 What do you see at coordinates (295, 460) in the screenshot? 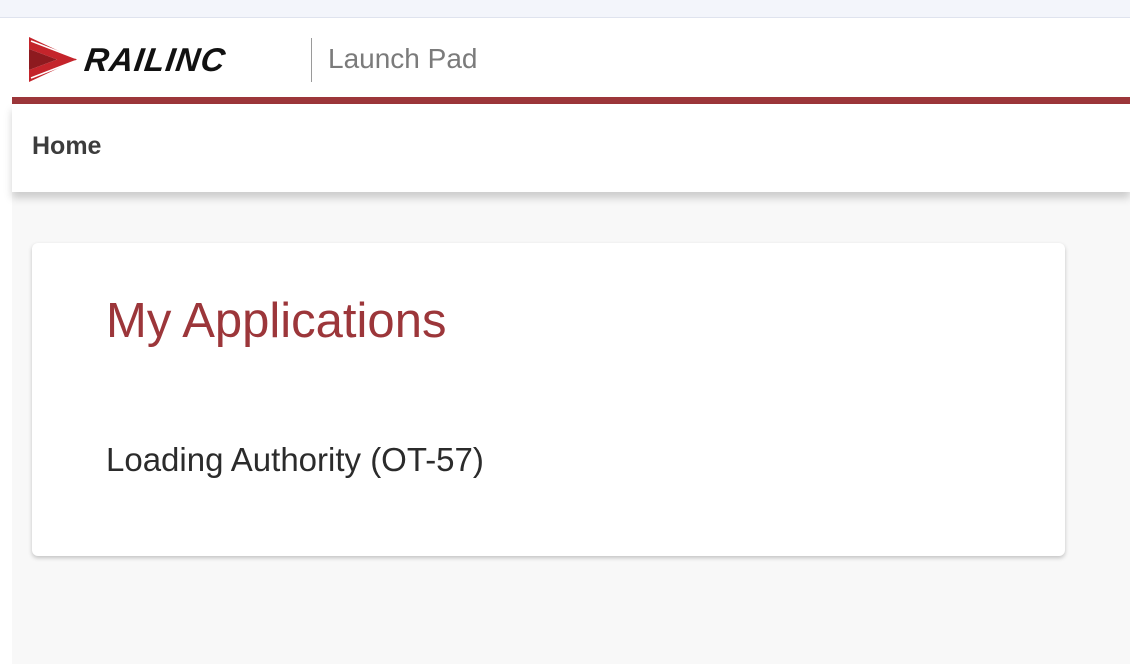
I see `application-link-loading-authority: Loading Authority (OT-57)` at bounding box center [295, 460].